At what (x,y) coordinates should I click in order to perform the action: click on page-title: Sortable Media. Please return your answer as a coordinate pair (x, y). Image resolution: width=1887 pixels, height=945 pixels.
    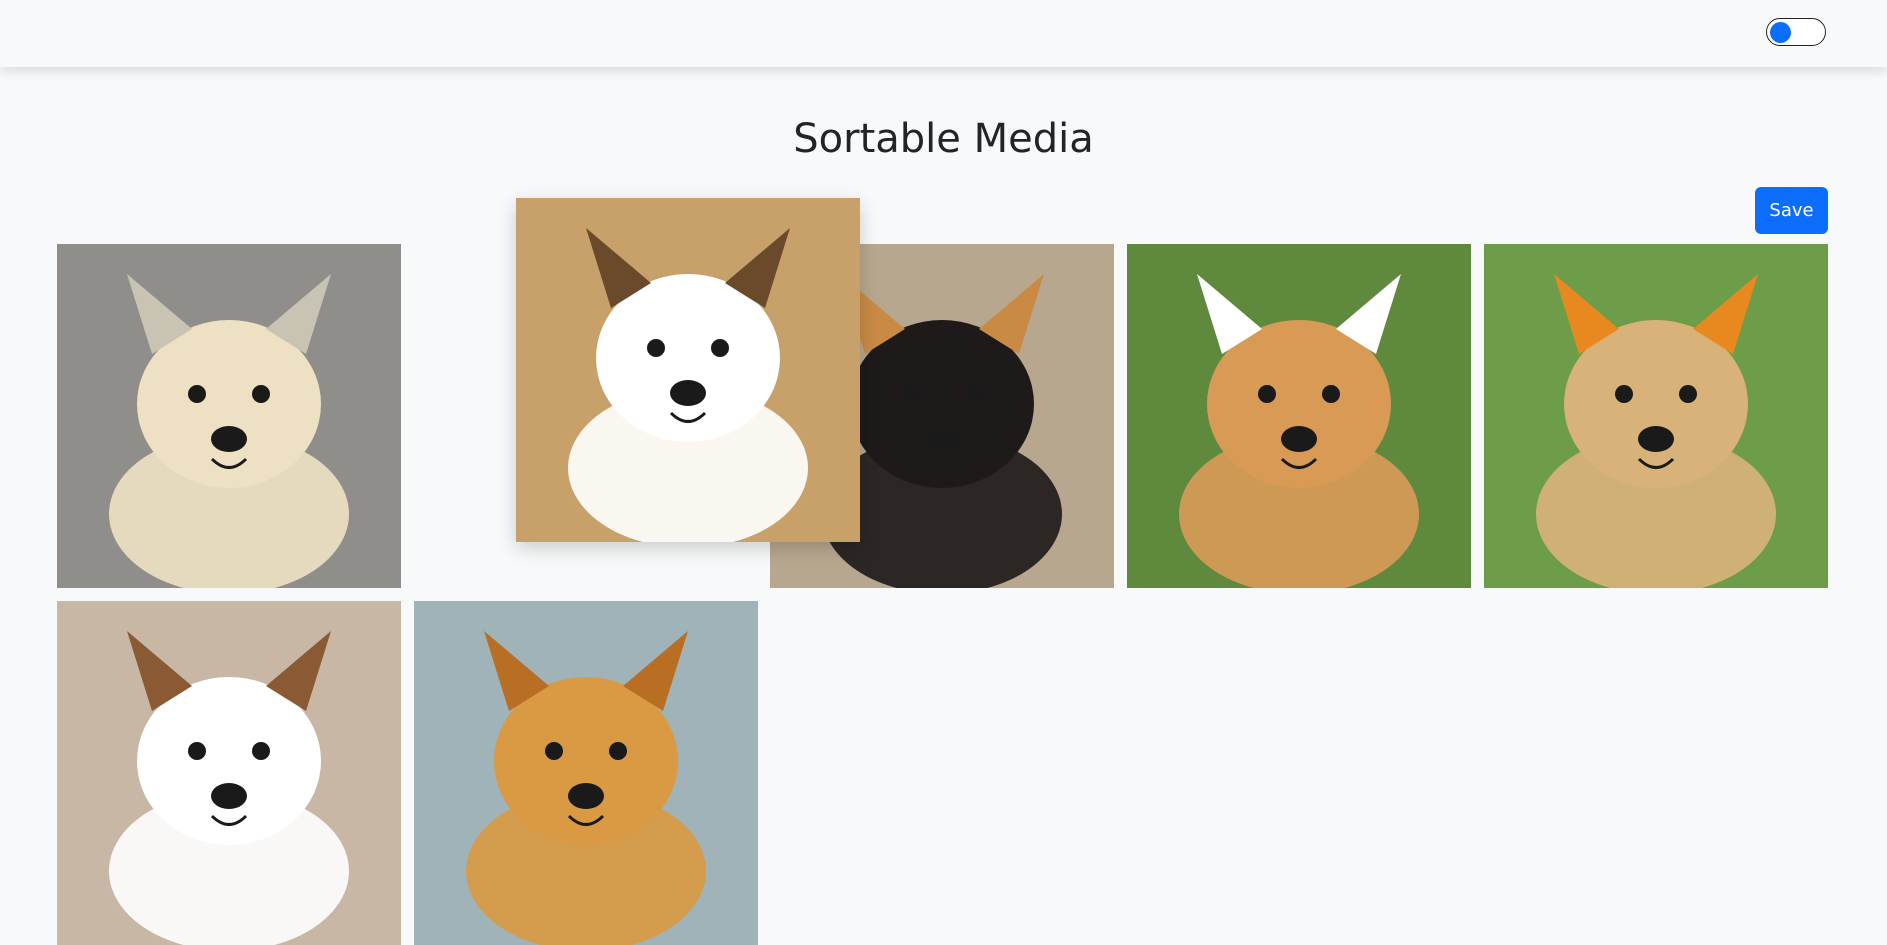
    Looking at the image, I should click on (943, 139).